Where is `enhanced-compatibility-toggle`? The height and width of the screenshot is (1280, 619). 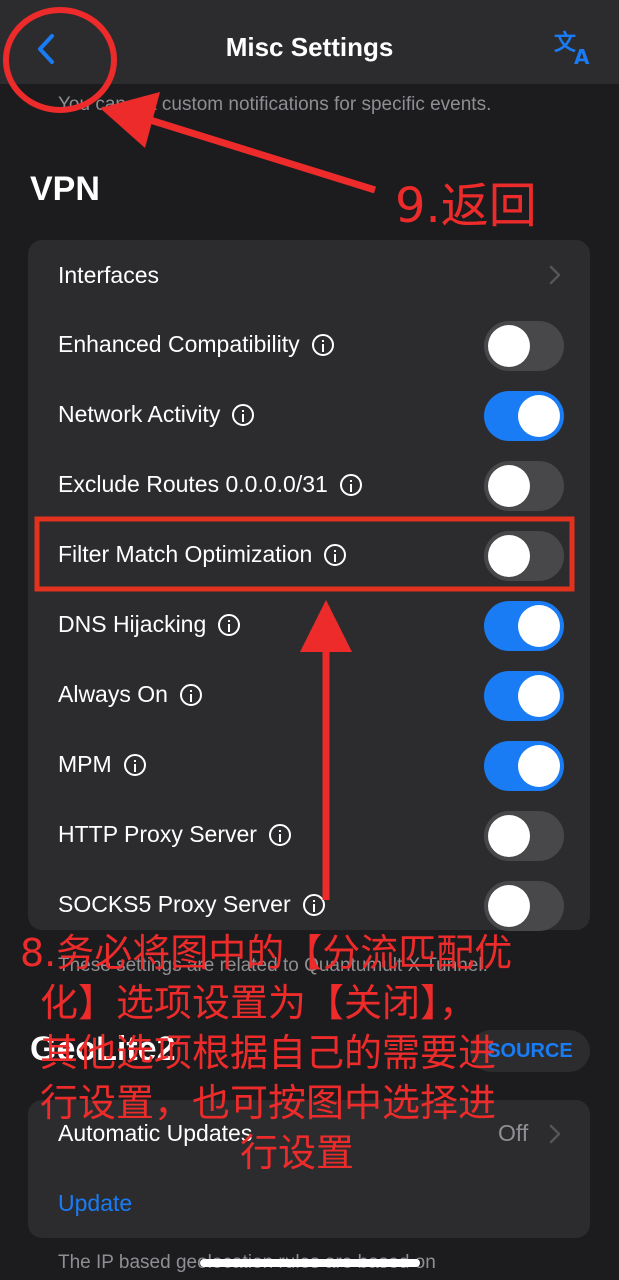
enhanced-compatibility-toggle is located at coordinates (524, 346).